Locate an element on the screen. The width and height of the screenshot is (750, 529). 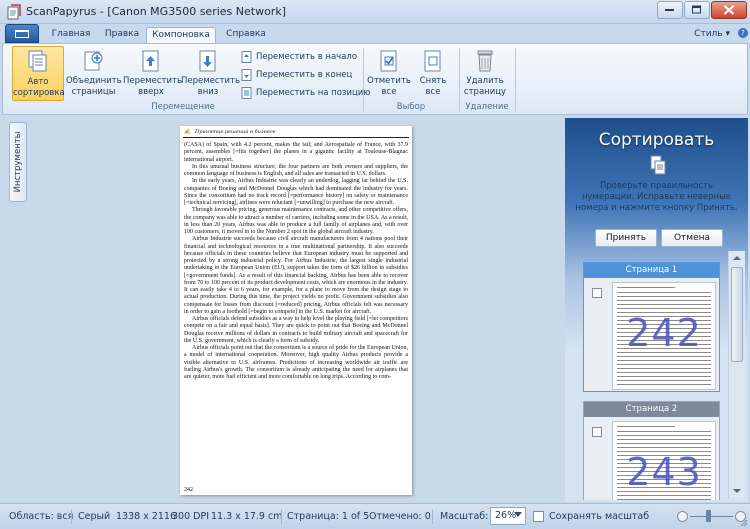
tab-layout: Компоновка is located at coordinates (181, 35).